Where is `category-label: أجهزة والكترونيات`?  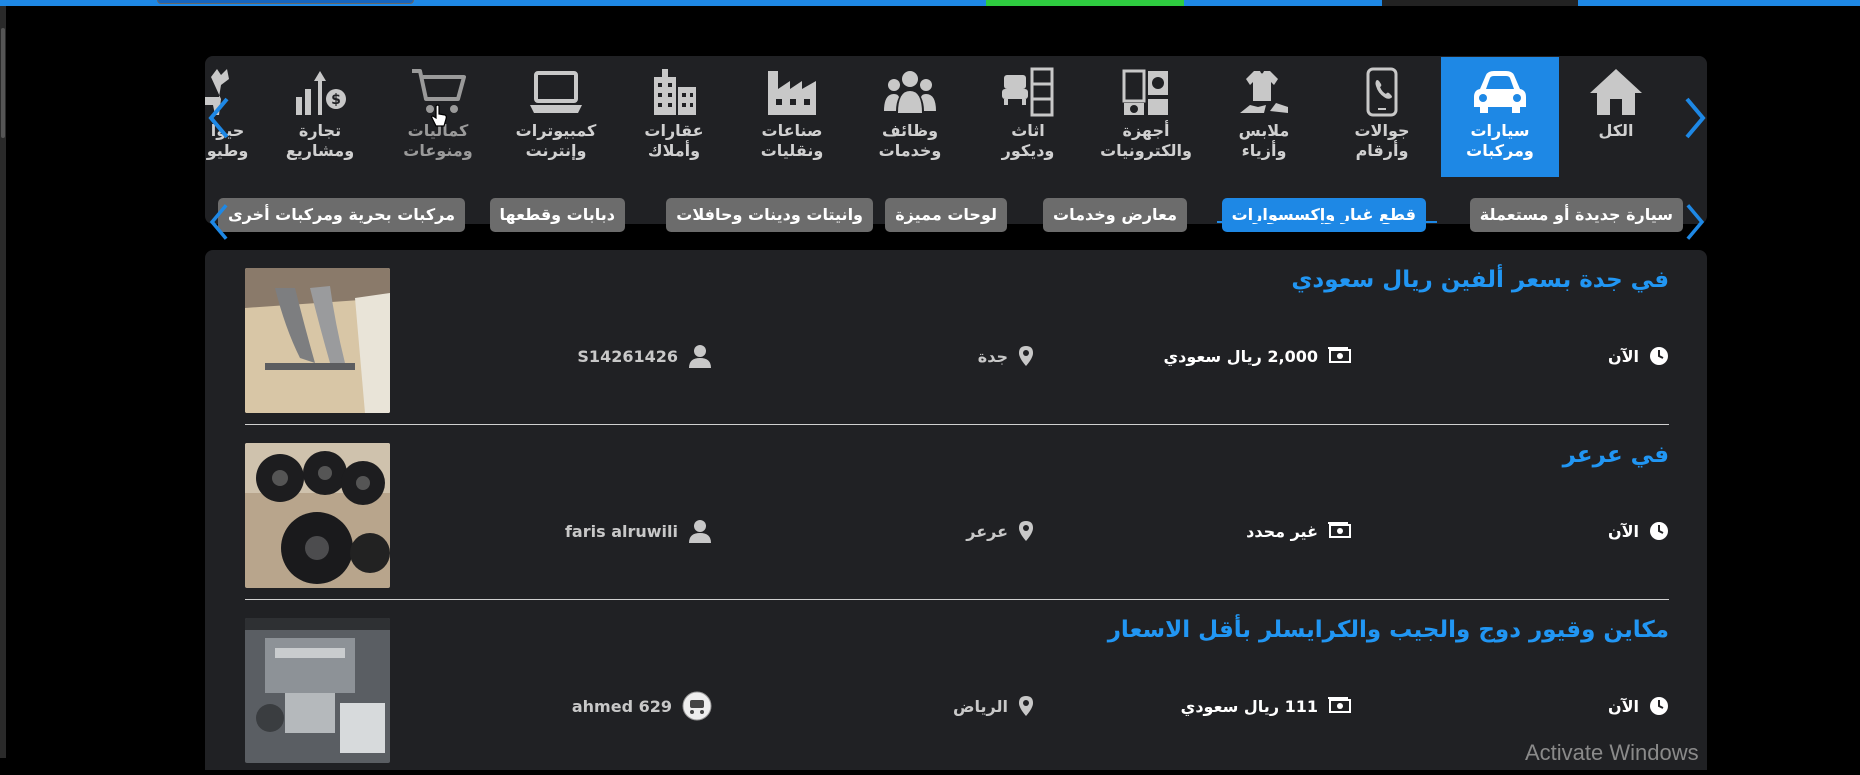
category-label: أجهزة والكترونيات is located at coordinates (1146, 140).